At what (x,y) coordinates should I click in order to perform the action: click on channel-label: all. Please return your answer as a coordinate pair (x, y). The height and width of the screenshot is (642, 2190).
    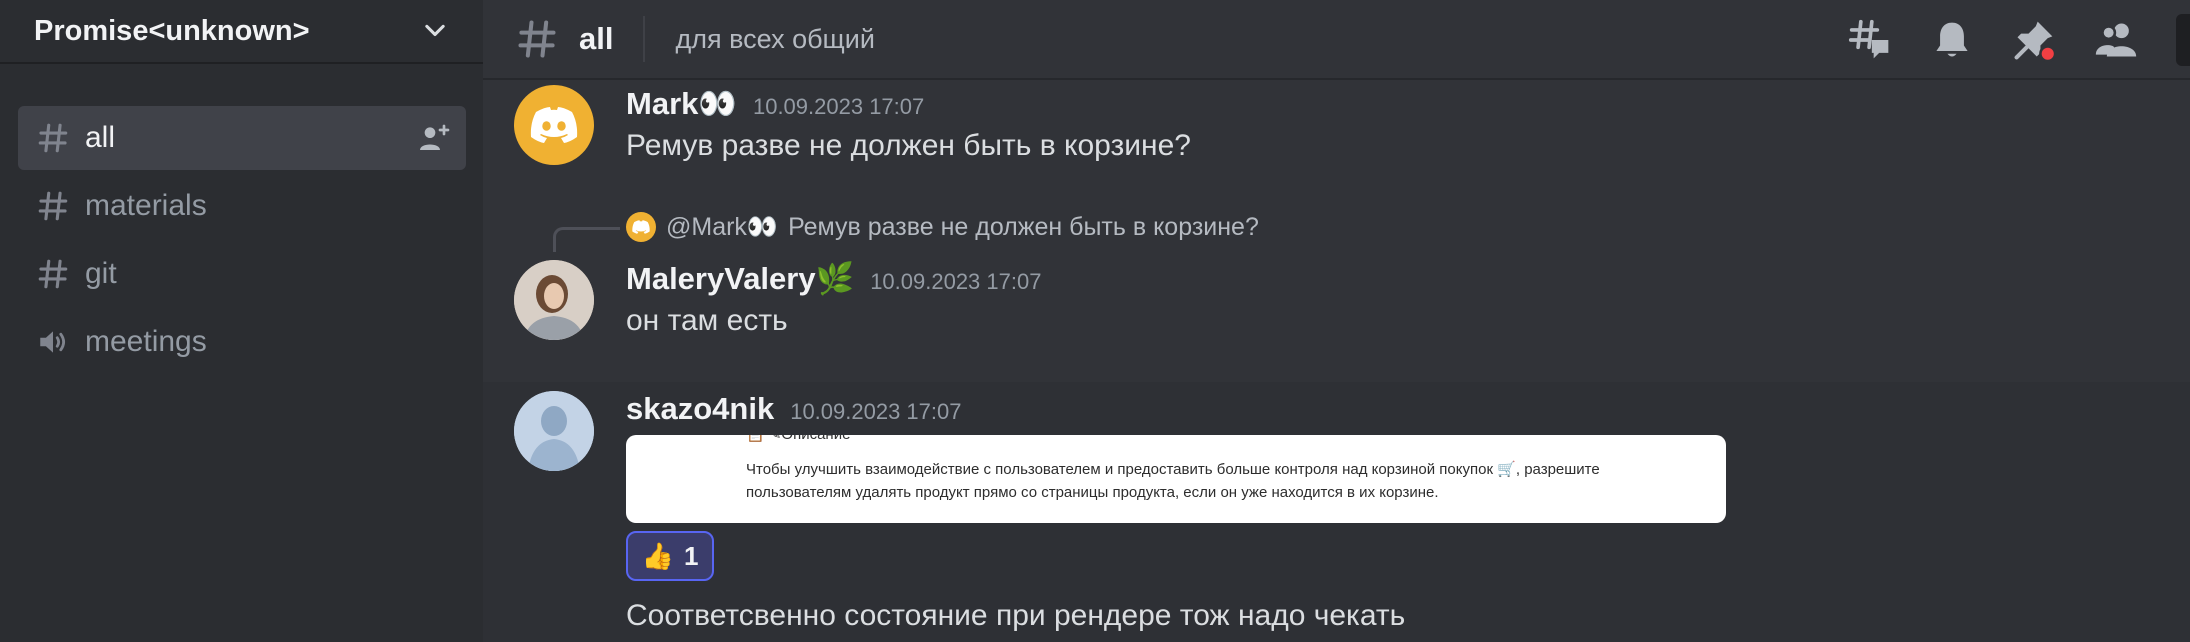
    Looking at the image, I should click on (100, 137).